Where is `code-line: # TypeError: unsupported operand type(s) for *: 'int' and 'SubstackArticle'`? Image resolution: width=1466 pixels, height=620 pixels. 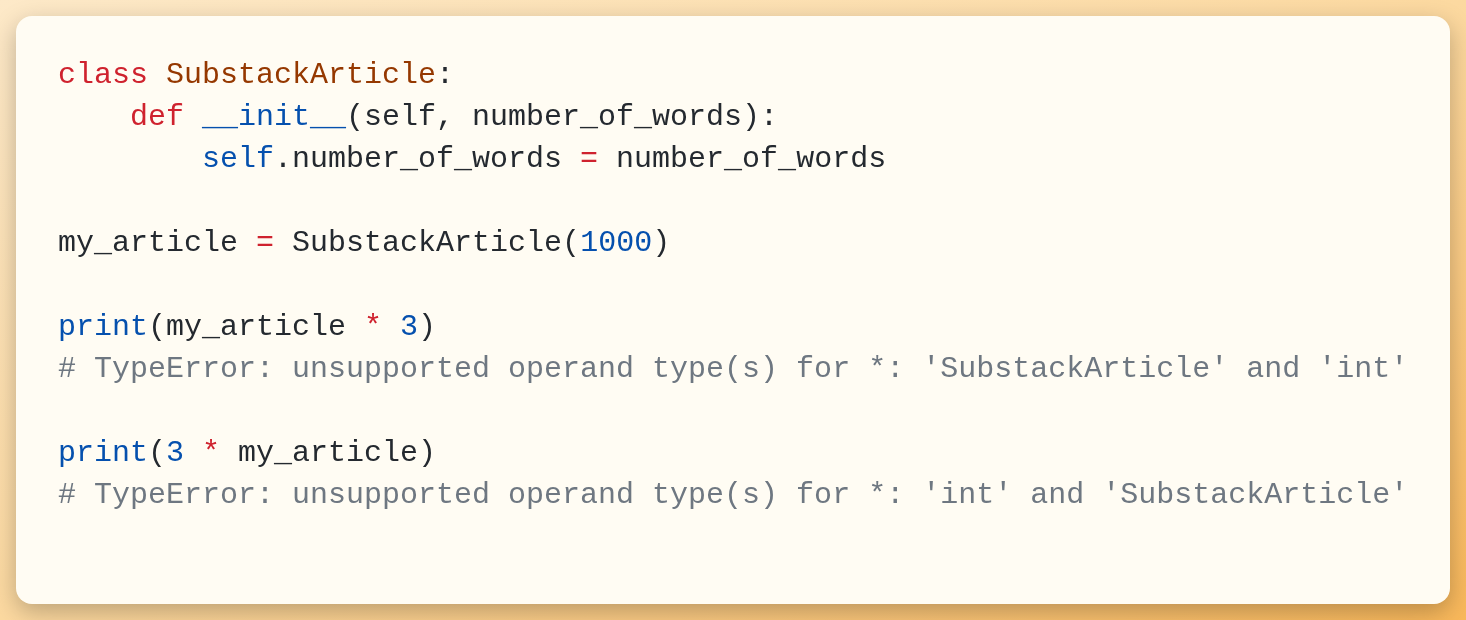 code-line: # TypeError: unsupported operand type(s) for *: 'int' and 'SubstackArticle' is located at coordinates (733, 495).